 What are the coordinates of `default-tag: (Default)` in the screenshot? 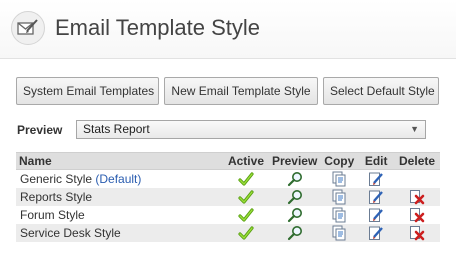 It's located at (118, 179).